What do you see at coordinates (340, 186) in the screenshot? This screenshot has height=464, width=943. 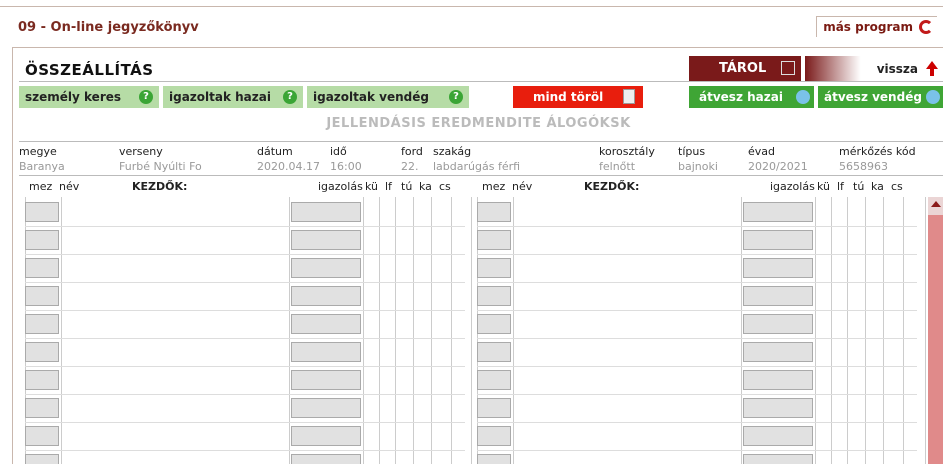 I see `home-col-igazolas: igazolás` at bounding box center [340, 186].